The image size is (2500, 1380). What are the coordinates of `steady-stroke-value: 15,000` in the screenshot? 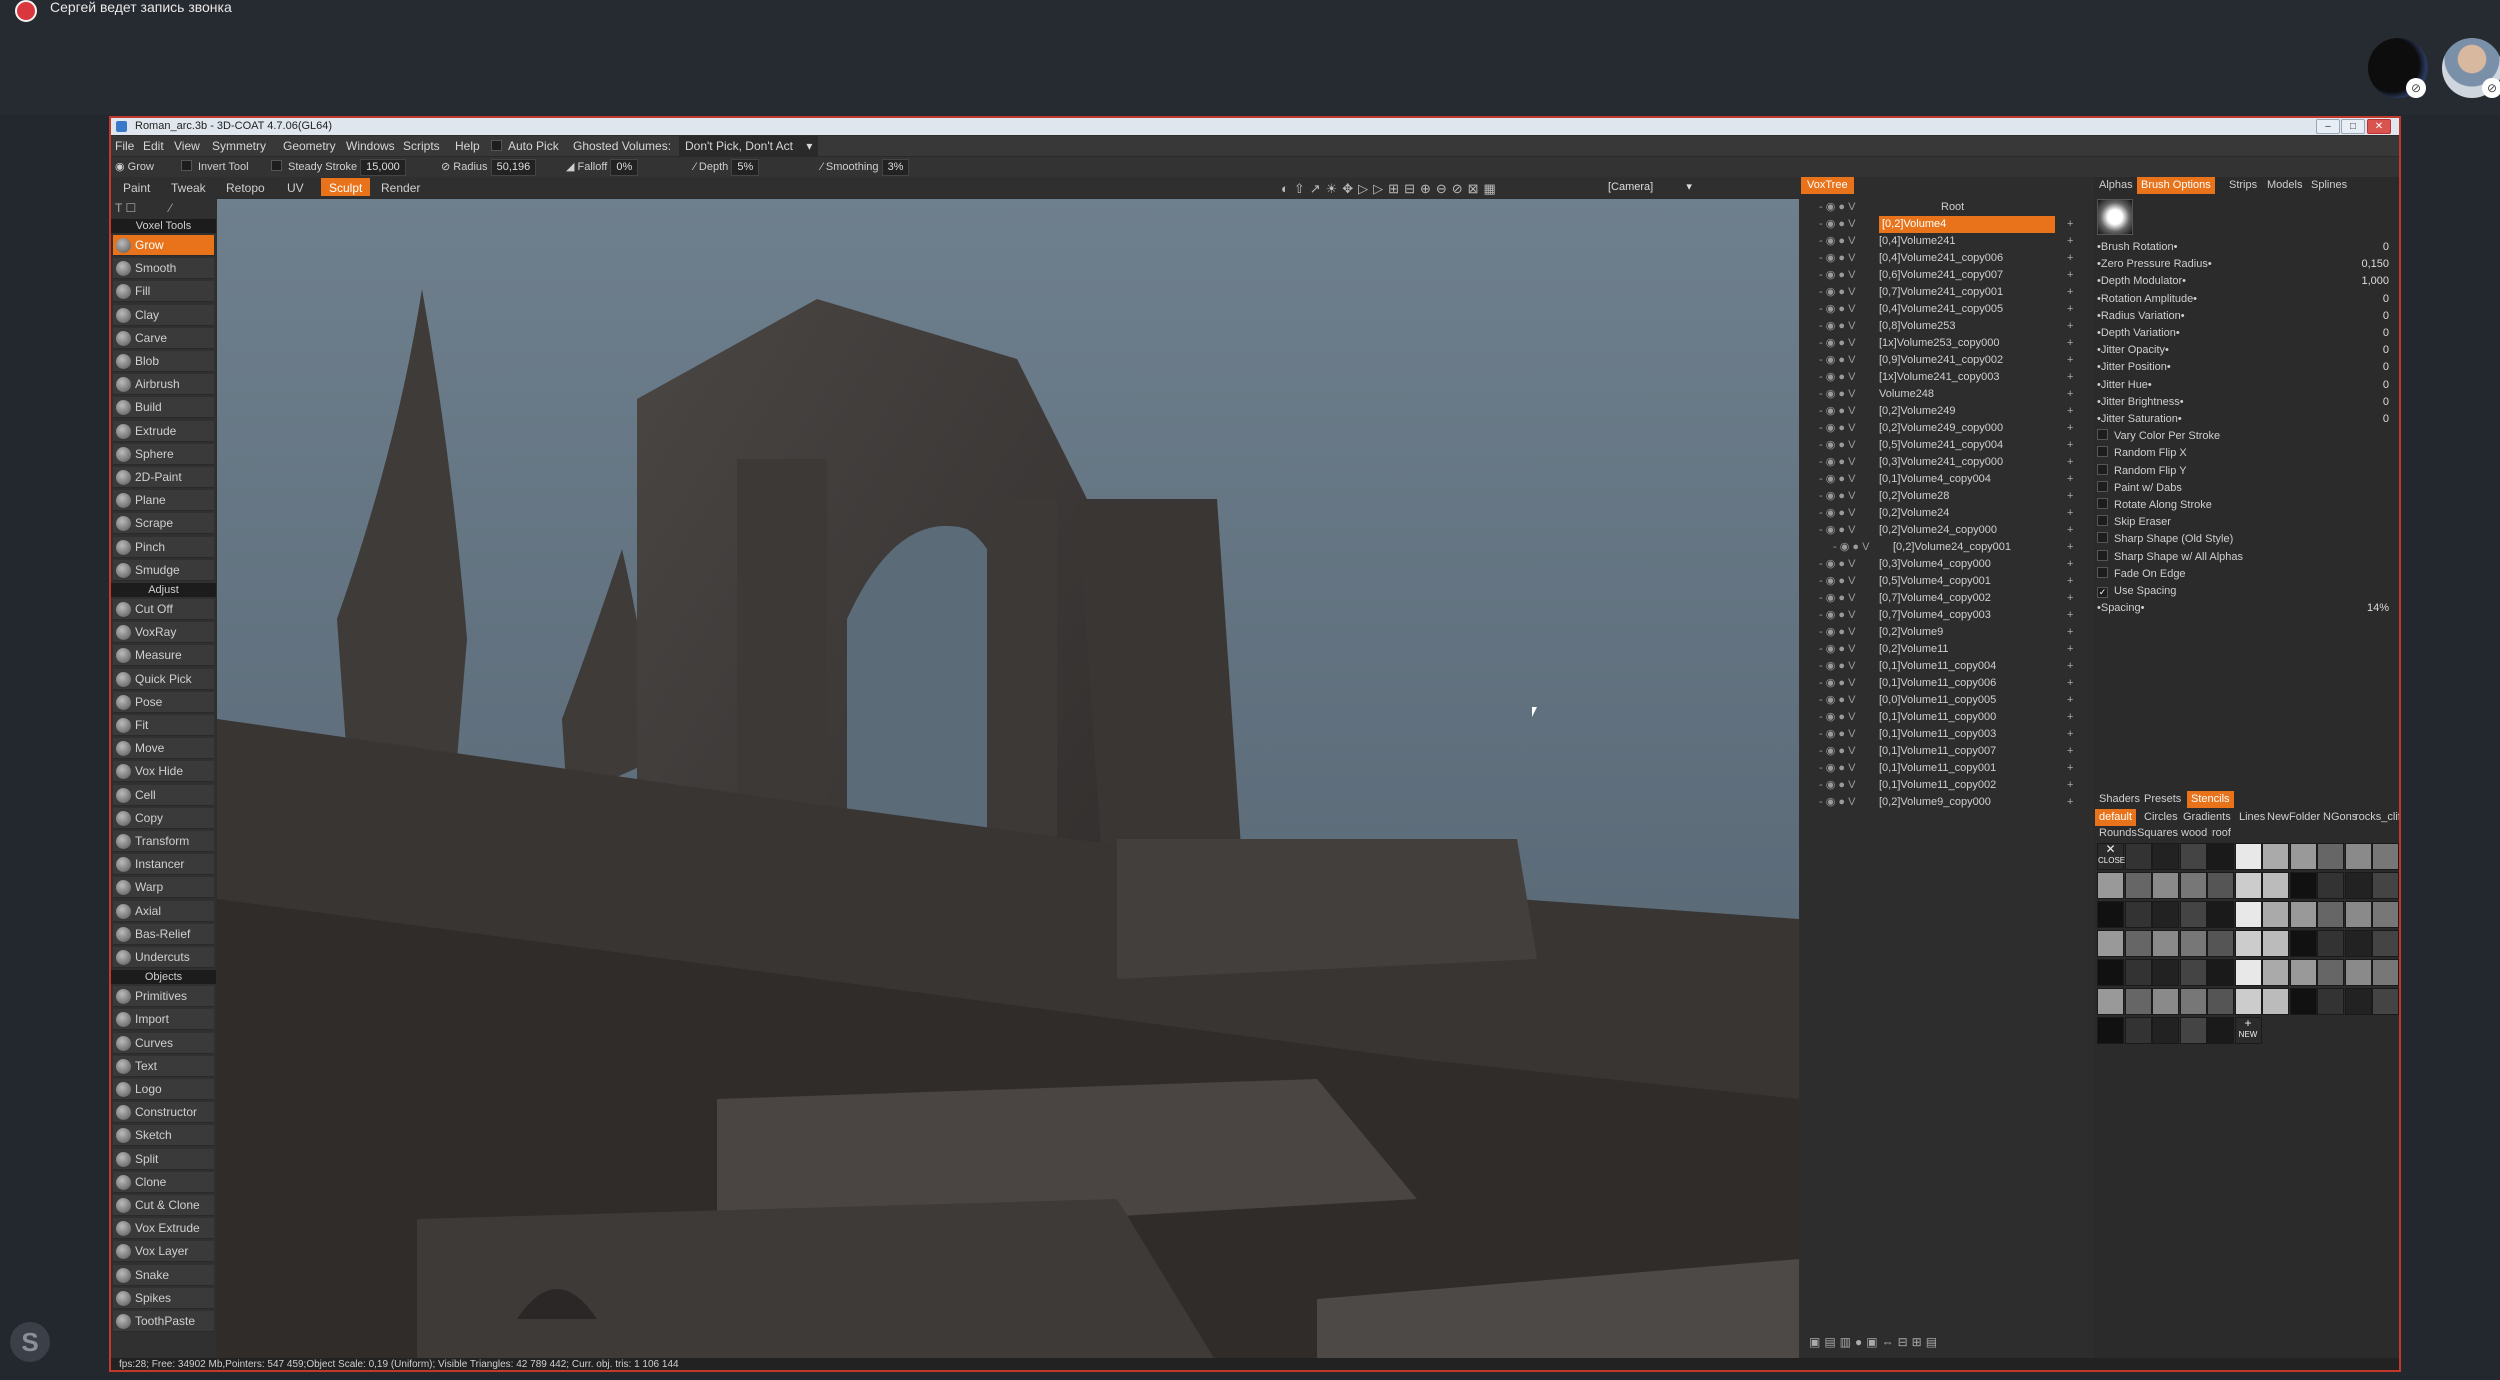 It's located at (383, 167).